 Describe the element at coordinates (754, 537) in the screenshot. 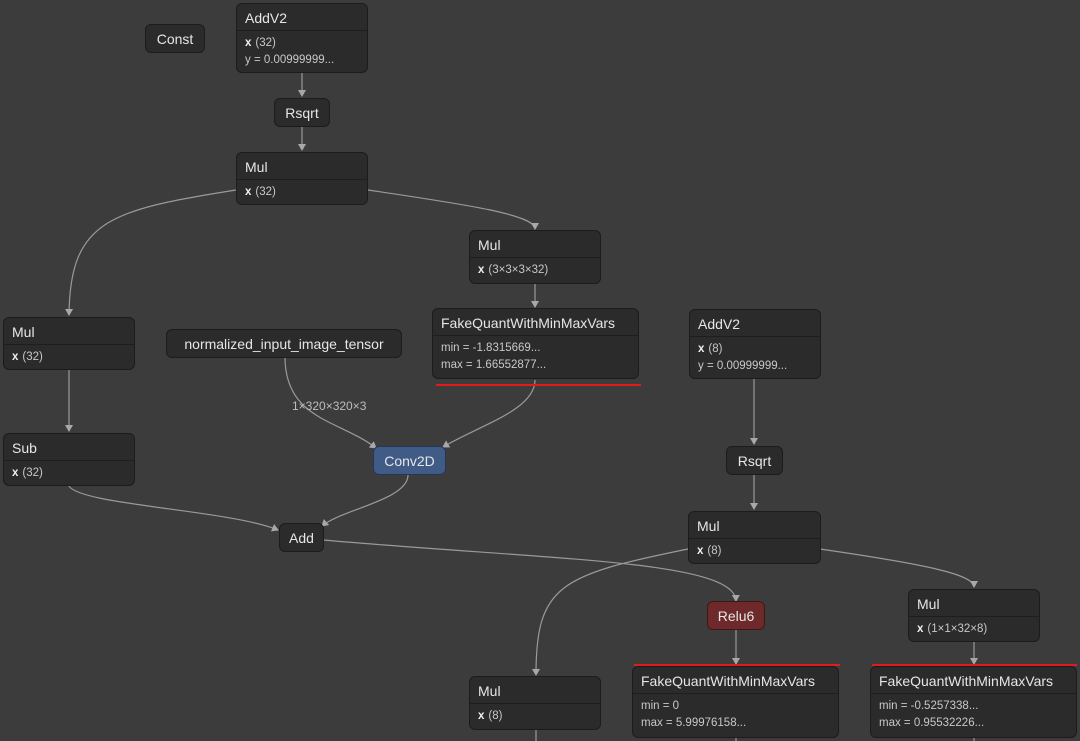

I see `node-mul-right: Mul x (8)` at that location.